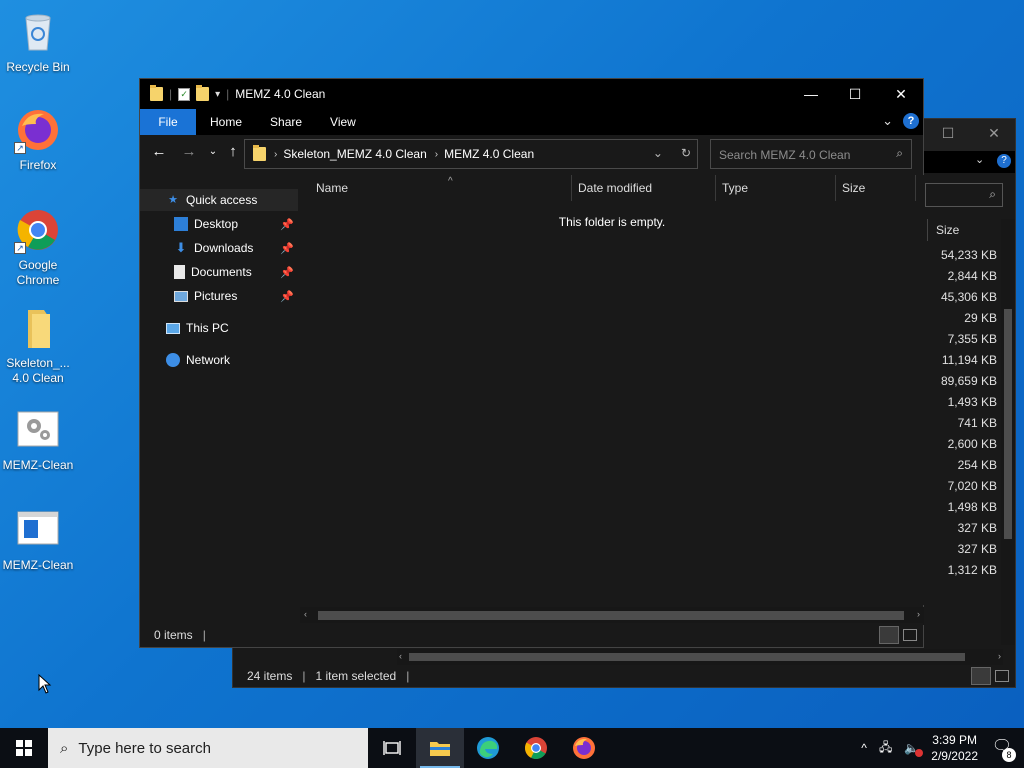  What do you see at coordinates (181, 247) in the screenshot?
I see `download-icon: ⬇` at bounding box center [181, 247].